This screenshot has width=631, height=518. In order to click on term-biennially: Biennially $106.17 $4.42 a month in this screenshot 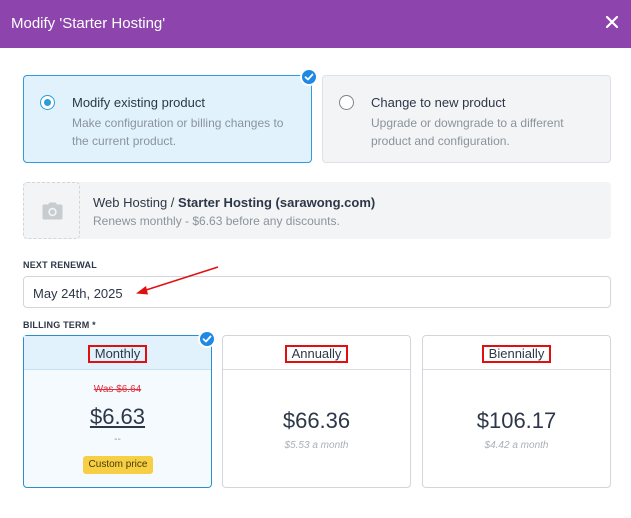, I will do `click(516, 411)`.